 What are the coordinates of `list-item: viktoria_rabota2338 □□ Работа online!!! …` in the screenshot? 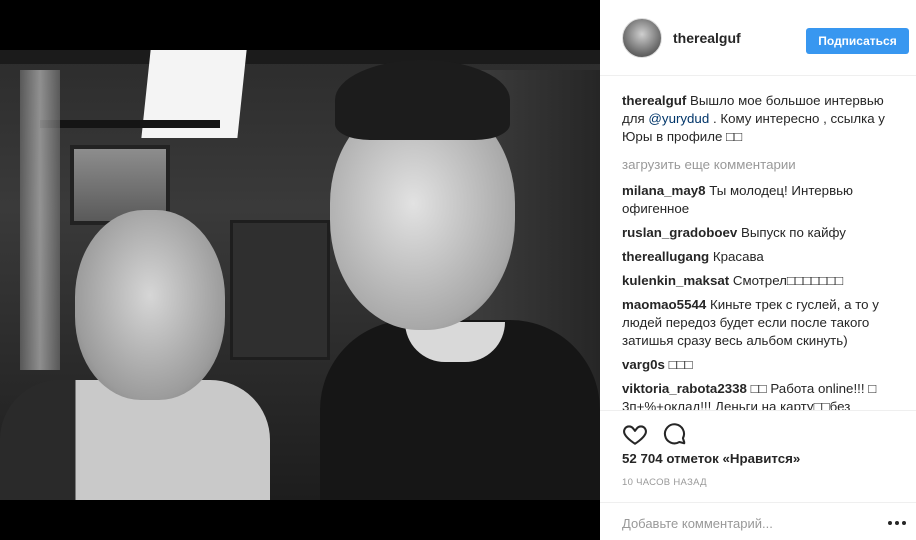 It's located at (766, 395).